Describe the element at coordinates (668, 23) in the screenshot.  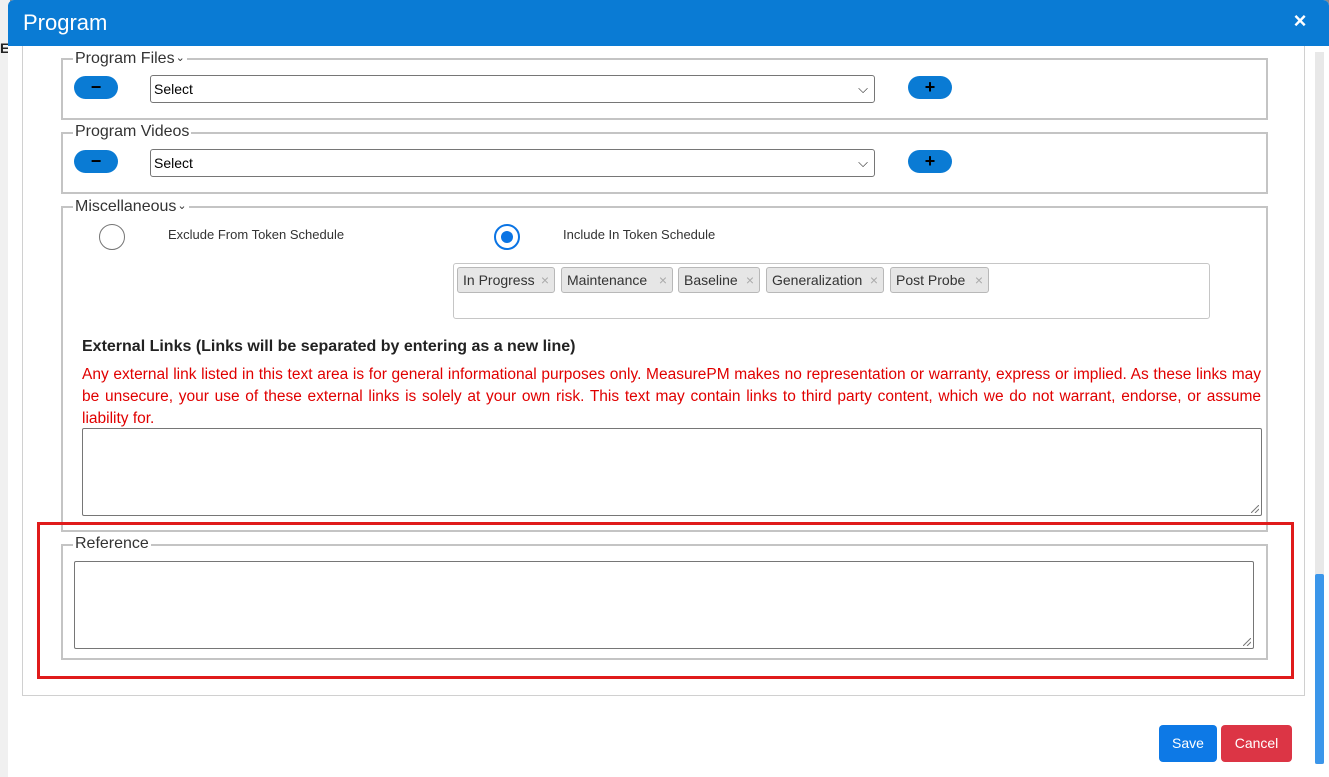
I see `modal-header: Program ×` at that location.